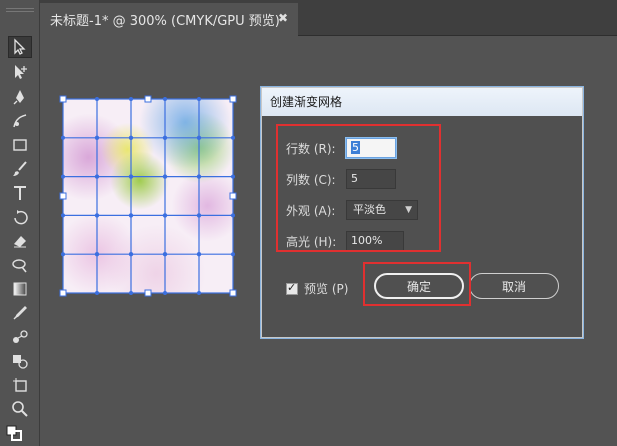 The image size is (617, 446). What do you see at coordinates (371, 179) in the screenshot?
I see `columns-input: 5` at bounding box center [371, 179].